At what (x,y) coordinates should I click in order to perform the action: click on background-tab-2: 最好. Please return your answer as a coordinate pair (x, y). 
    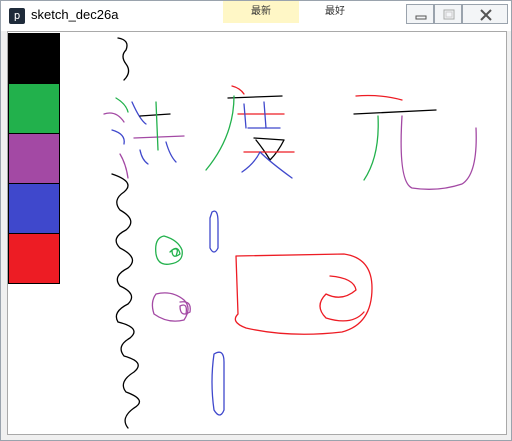
    Looking at the image, I should click on (335, 11).